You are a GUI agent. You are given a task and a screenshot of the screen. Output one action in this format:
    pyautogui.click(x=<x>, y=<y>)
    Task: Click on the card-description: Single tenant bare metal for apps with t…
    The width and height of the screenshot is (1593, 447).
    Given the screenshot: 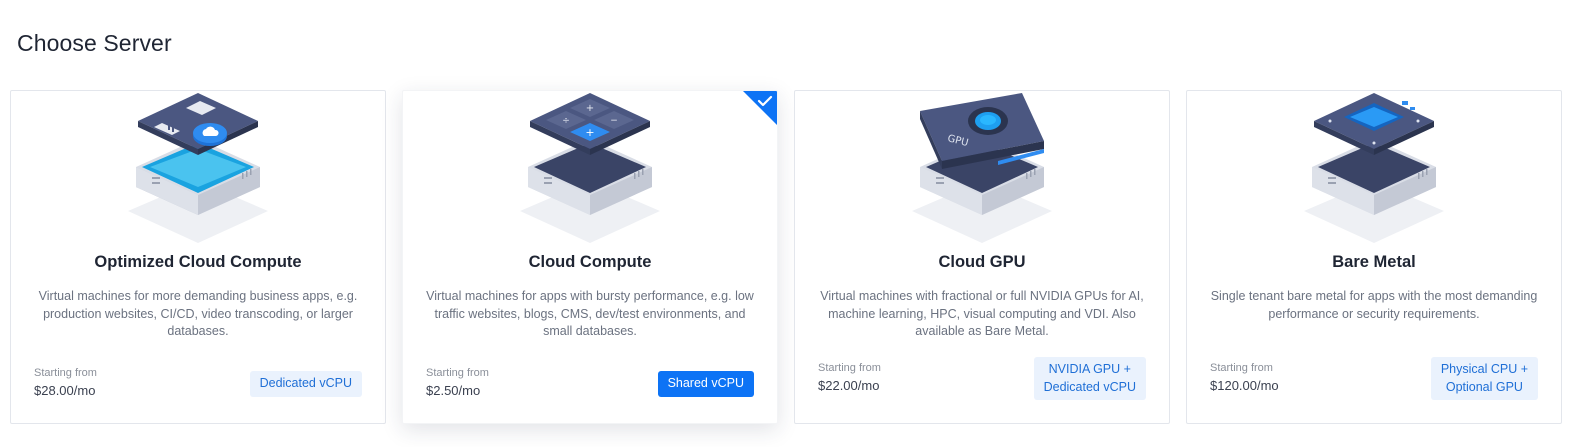 What is the action you would take?
    pyautogui.click(x=1374, y=305)
    